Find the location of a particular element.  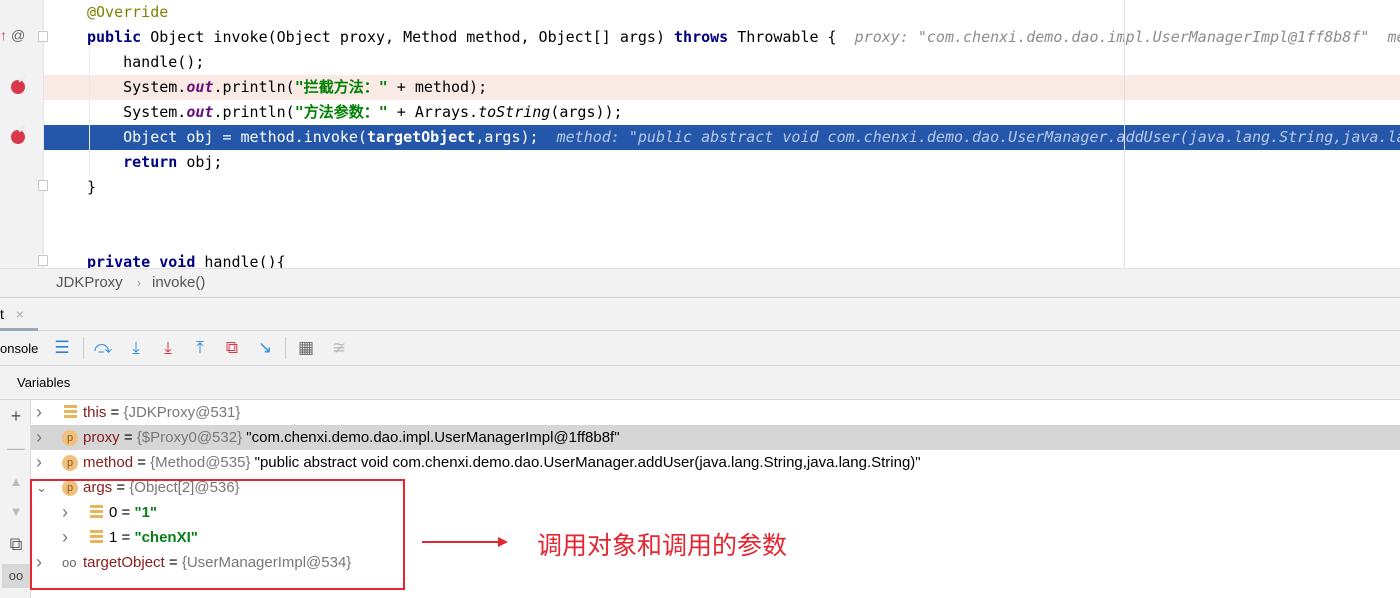

debug-tab: t × is located at coordinates (19, 314).